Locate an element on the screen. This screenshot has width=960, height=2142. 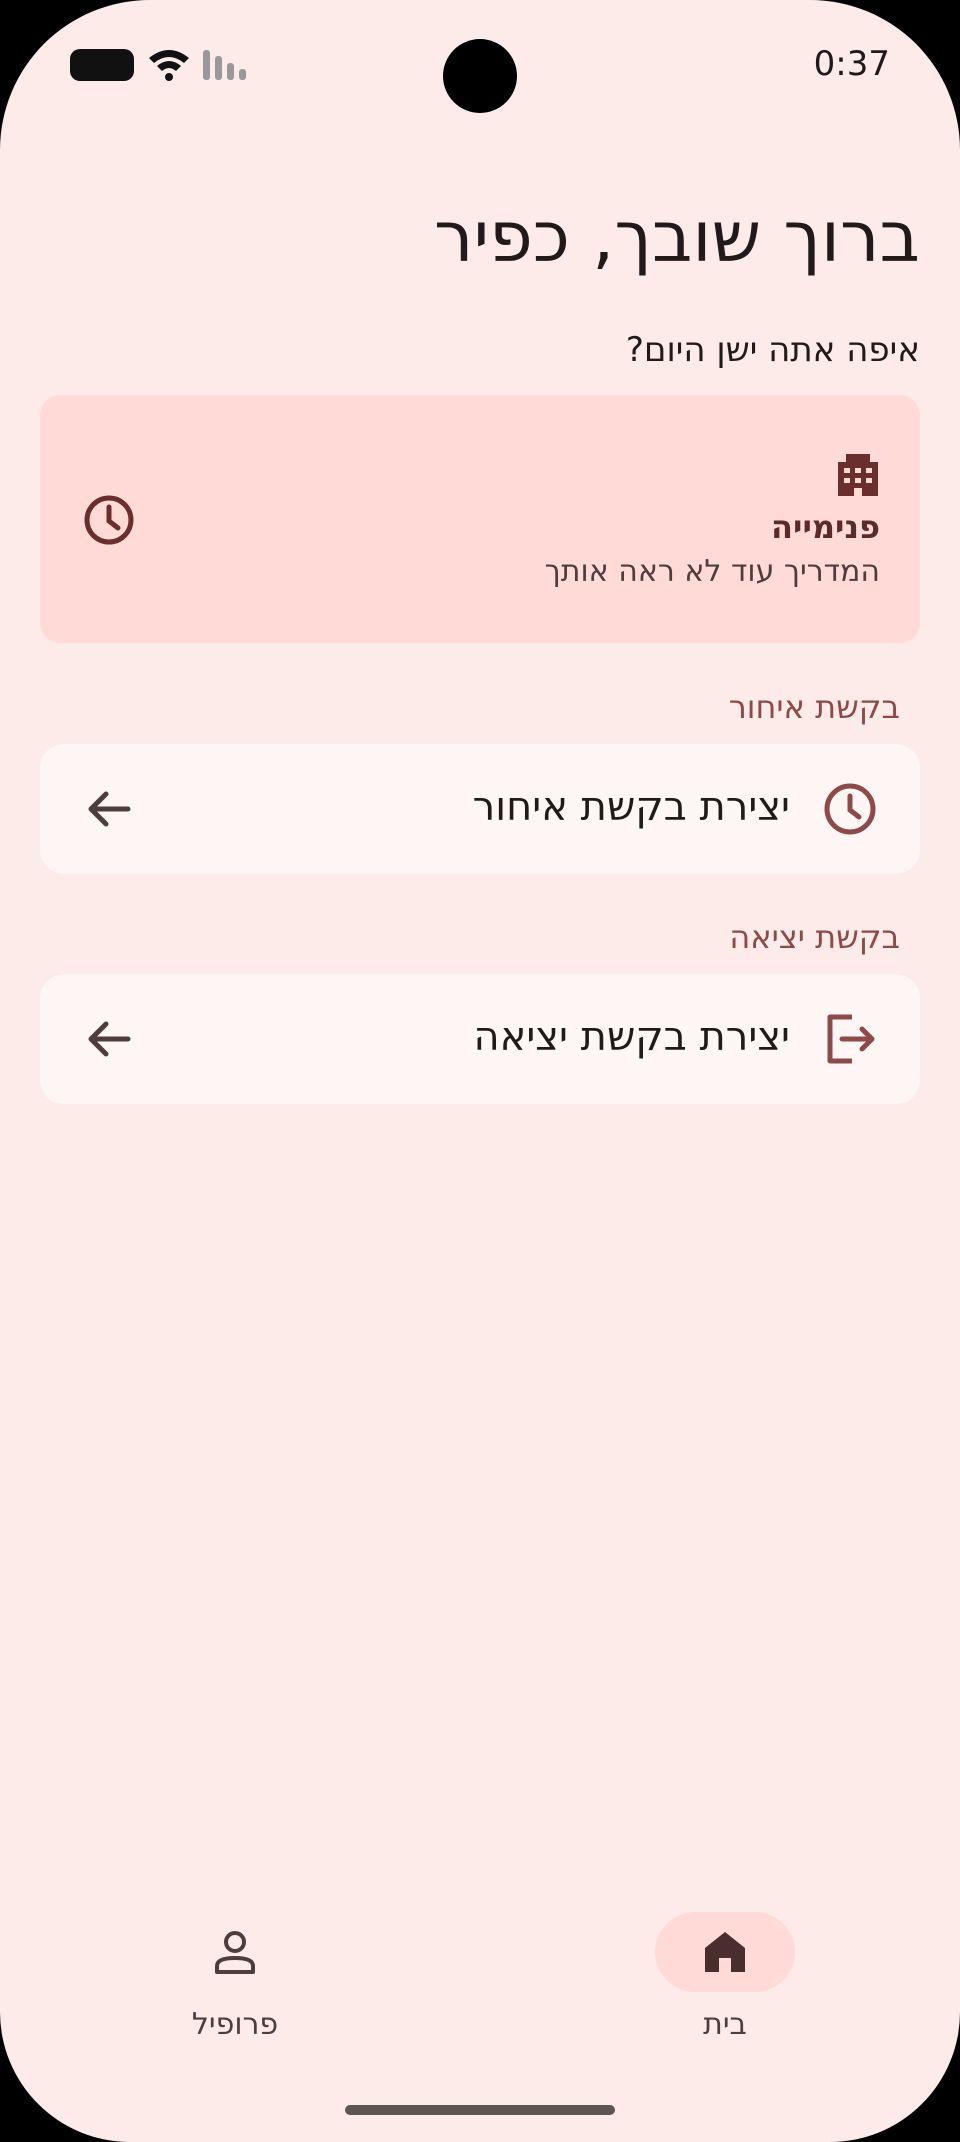
create-exit-request-button: יצירת בקשת יציאה is located at coordinates (480, 1039).